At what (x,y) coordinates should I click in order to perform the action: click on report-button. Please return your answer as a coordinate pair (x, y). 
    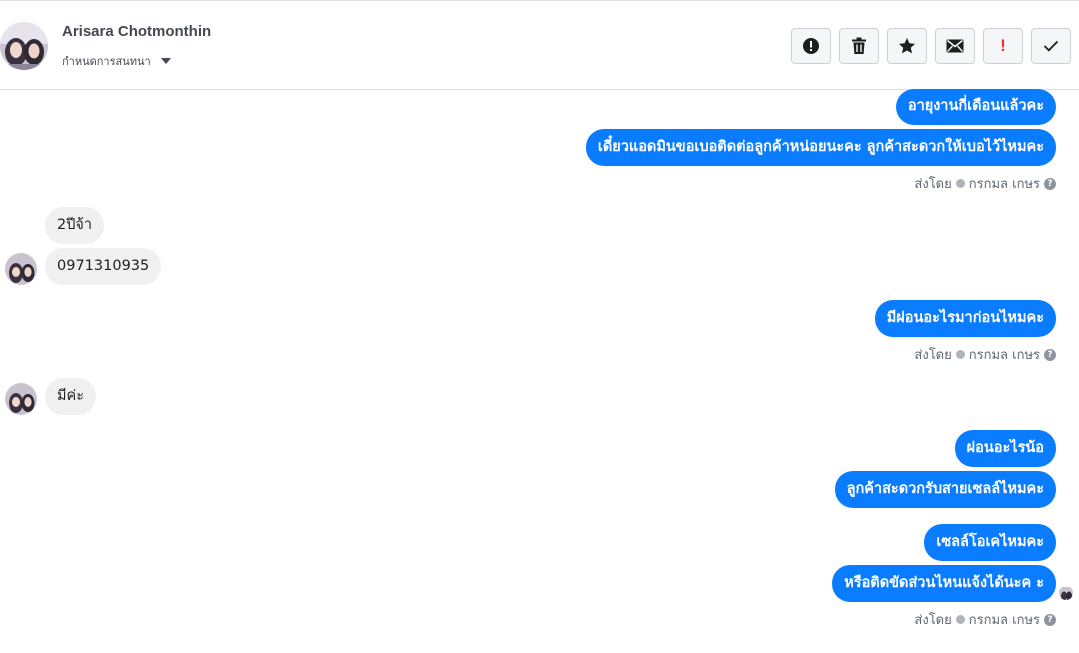
    Looking at the image, I should click on (811, 46).